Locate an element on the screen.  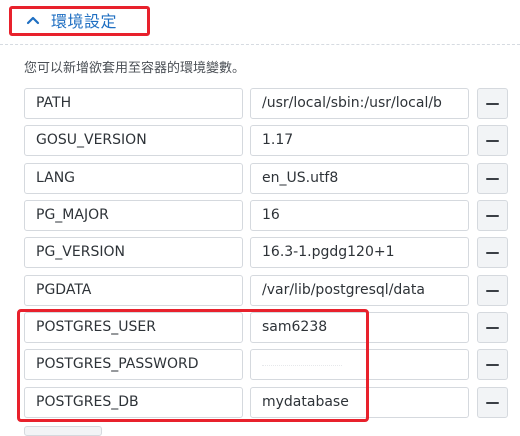
env-row-pg-version: PG_VERSION 16.3-1.pgdg120+1 is located at coordinates (269, 252).